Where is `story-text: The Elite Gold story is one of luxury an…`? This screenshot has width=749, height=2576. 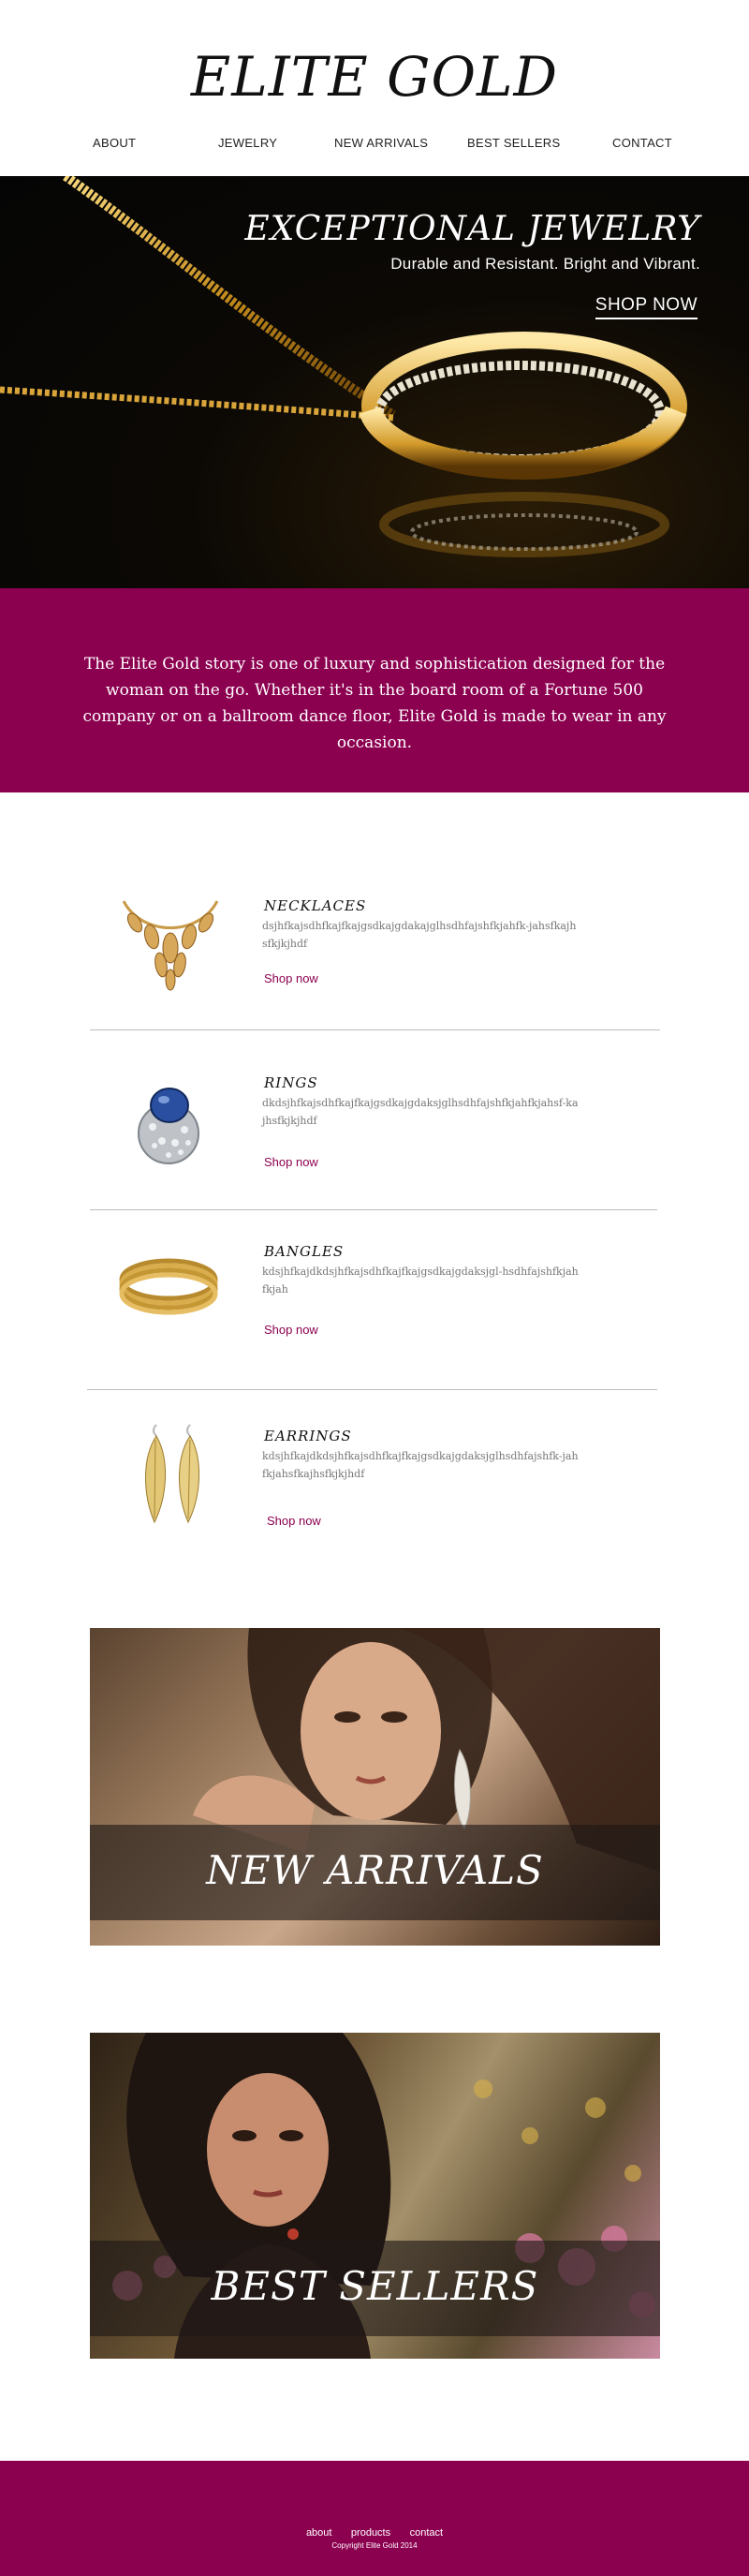 story-text: The Elite Gold story is one of luxury an… is located at coordinates (374, 704).